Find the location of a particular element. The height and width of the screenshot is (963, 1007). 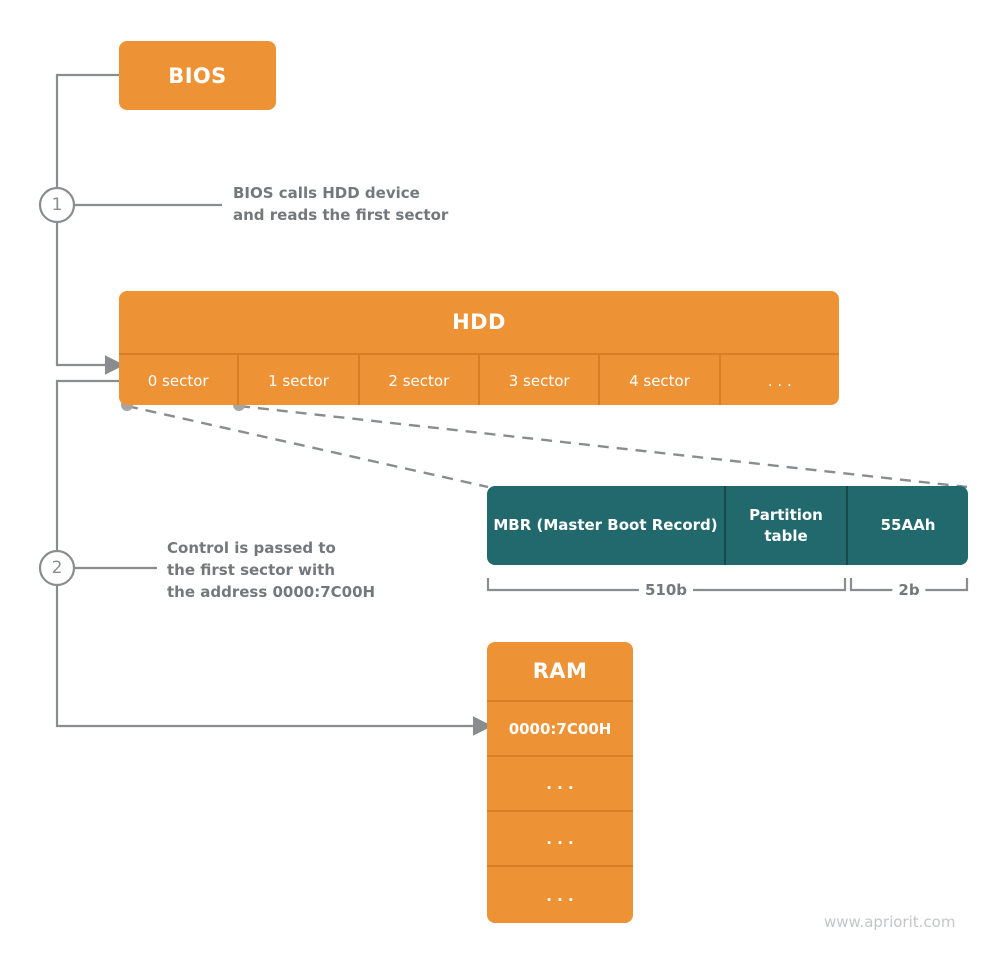

bracket-label-510b: 510b is located at coordinates (666, 590).